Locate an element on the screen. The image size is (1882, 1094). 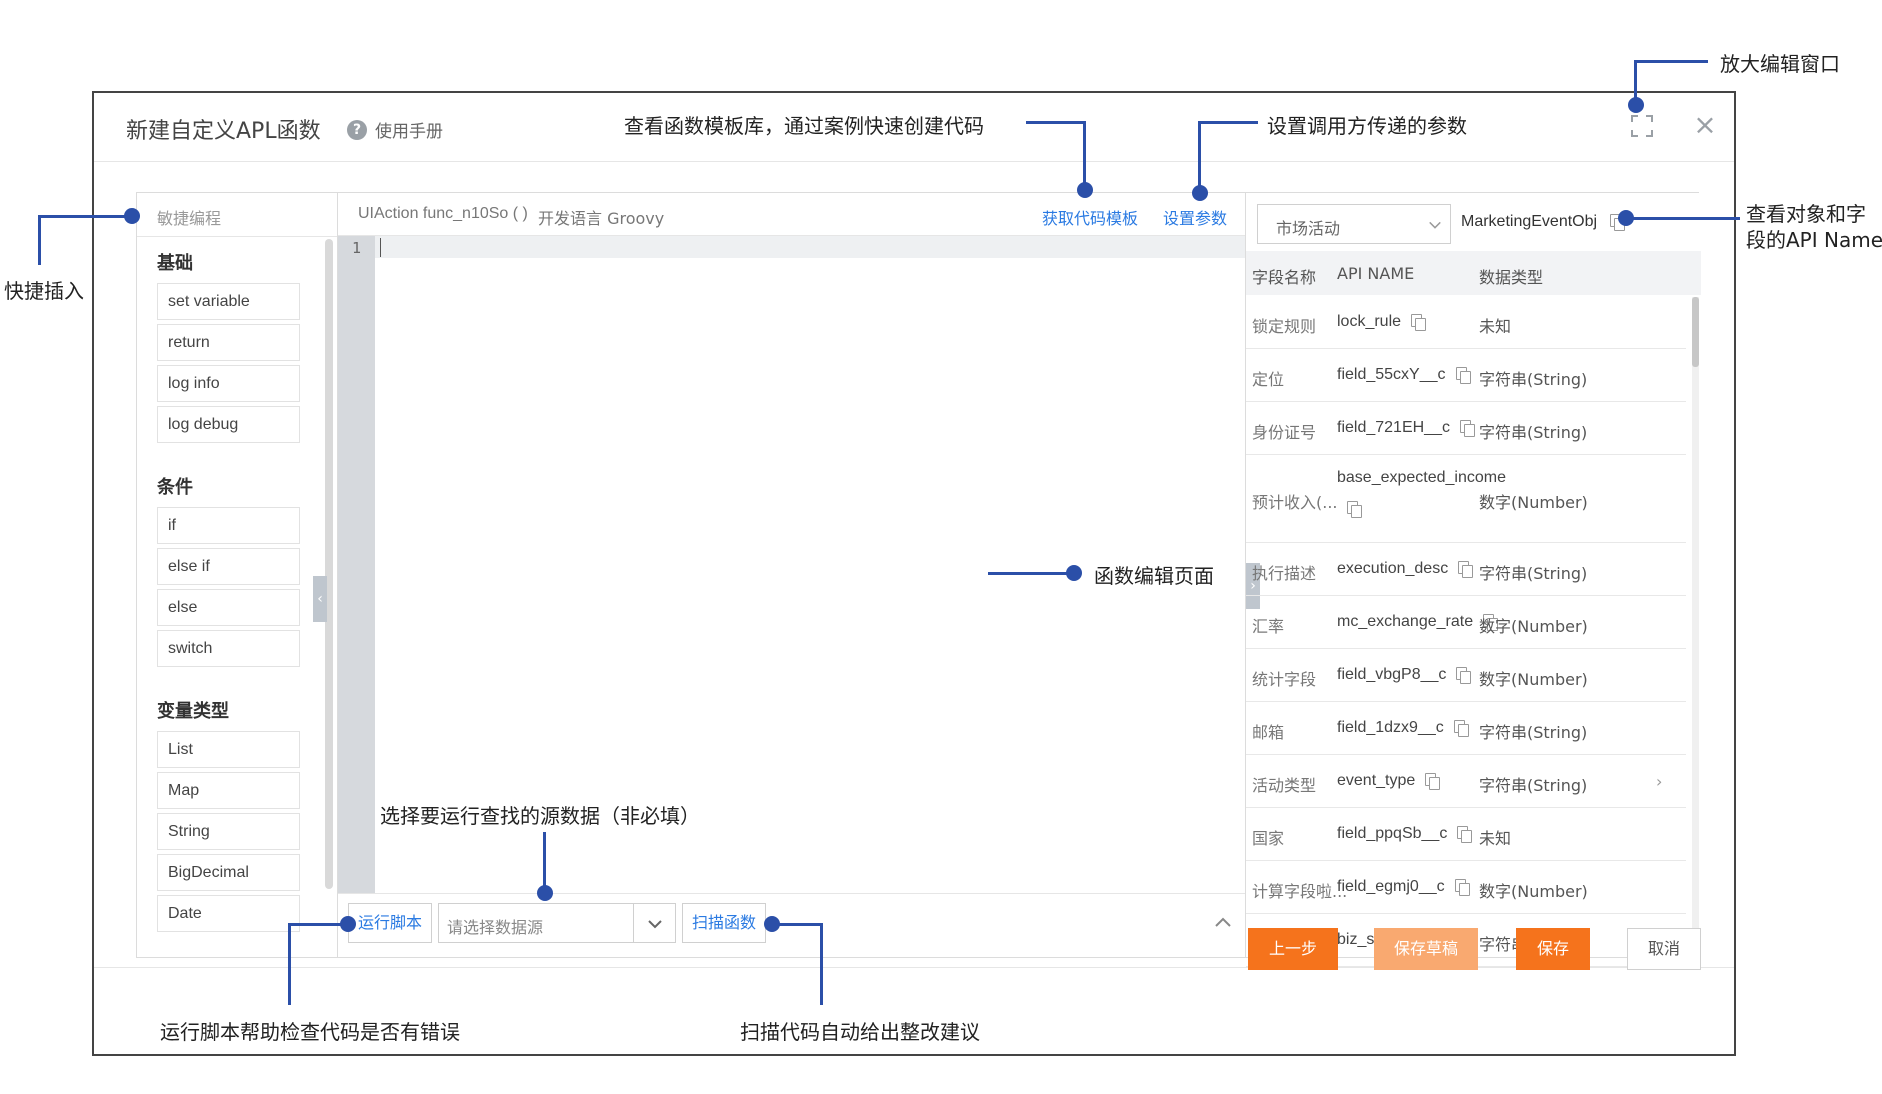
field-name: 国家 is located at coordinates (1268, 838).